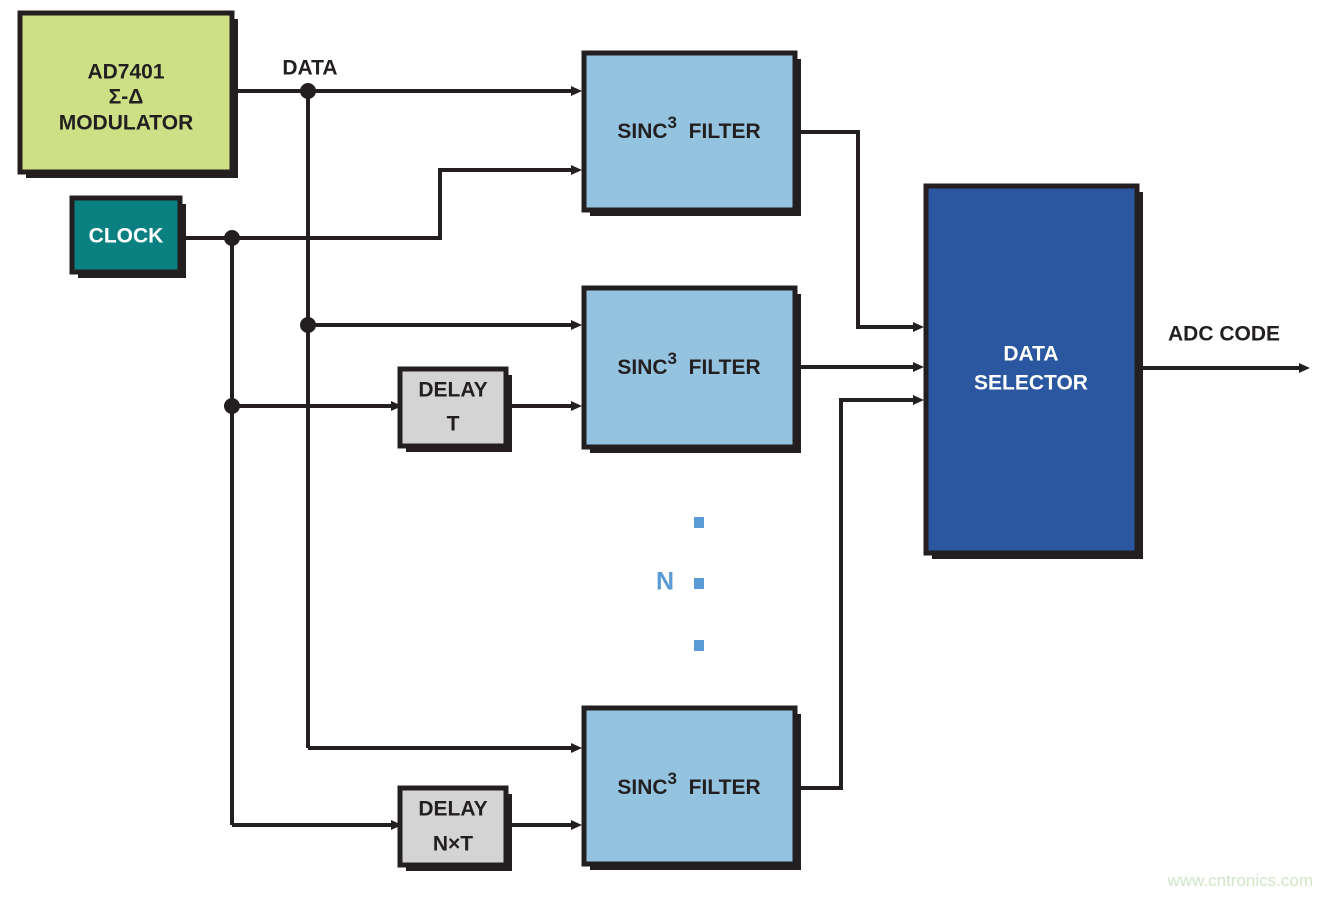  What do you see at coordinates (126, 123) in the screenshot?
I see `modulator-label-line3: MODULATOR` at bounding box center [126, 123].